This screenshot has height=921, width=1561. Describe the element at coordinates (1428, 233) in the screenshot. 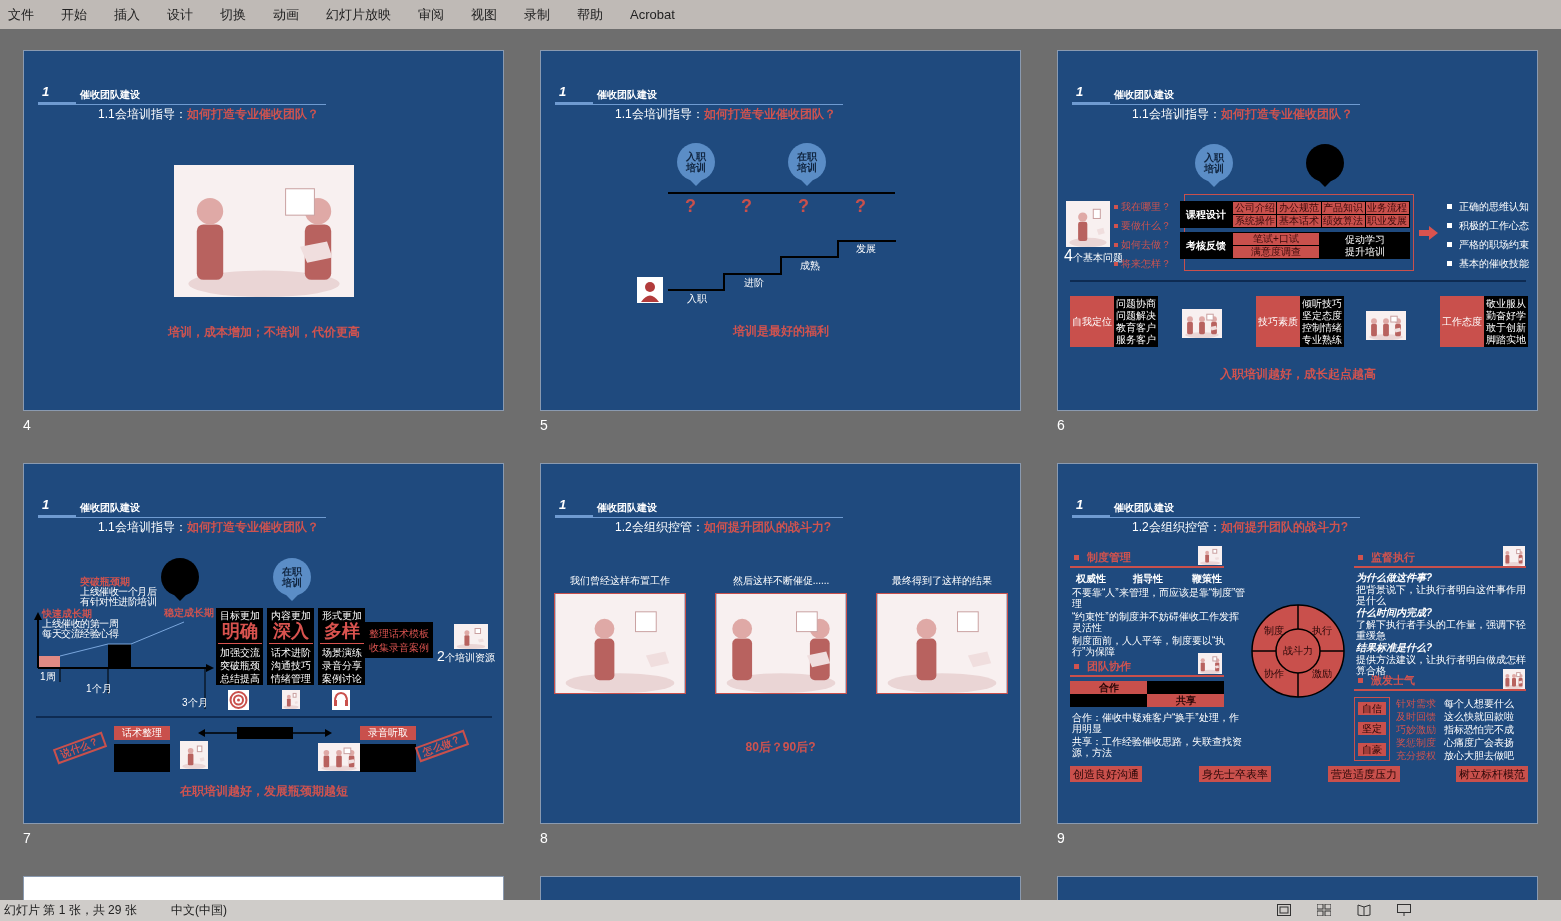

I see `arrow-icon` at that location.